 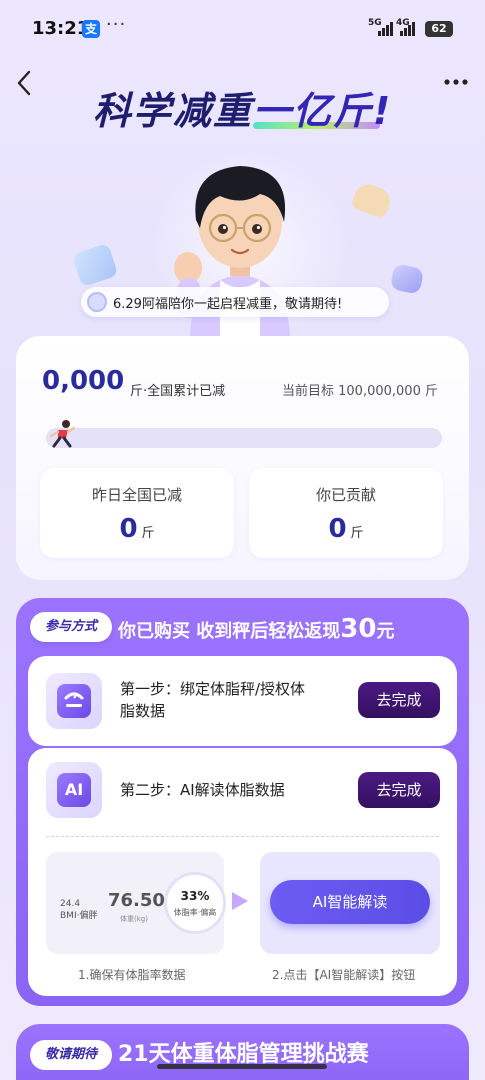 I want to click on signal-icon, so click(x=388, y=28).